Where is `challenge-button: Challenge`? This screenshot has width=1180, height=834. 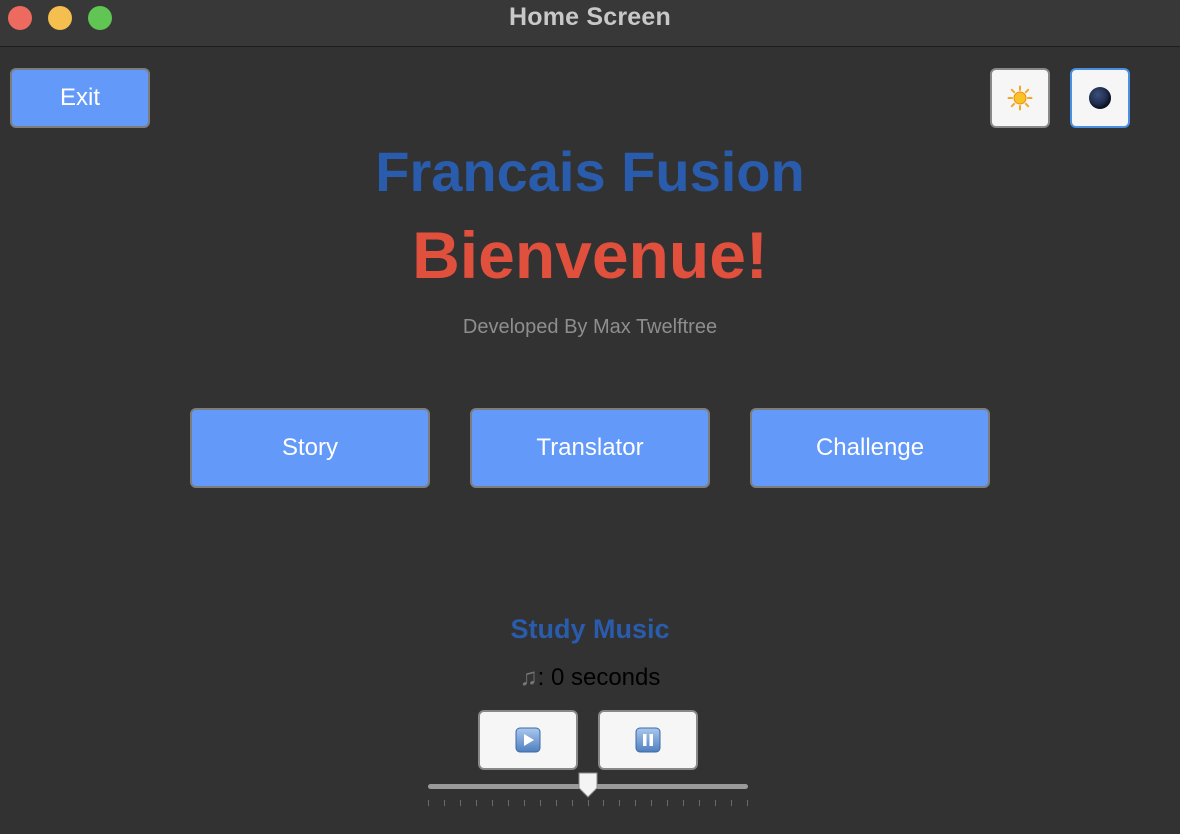
challenge-button: Challenge is located at coordinates (870, 448).